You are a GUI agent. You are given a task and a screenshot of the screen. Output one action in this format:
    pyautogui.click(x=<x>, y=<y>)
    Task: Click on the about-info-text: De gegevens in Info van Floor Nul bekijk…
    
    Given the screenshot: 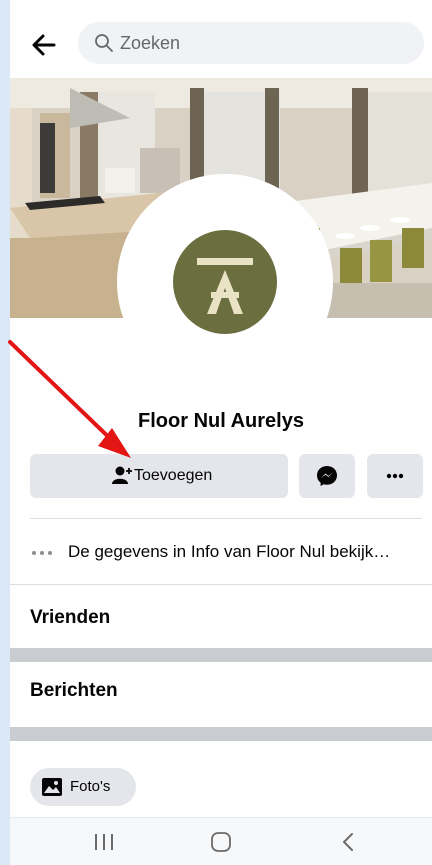 What is the action you would take?
    pyautogui.click(x=229, y=551)
    